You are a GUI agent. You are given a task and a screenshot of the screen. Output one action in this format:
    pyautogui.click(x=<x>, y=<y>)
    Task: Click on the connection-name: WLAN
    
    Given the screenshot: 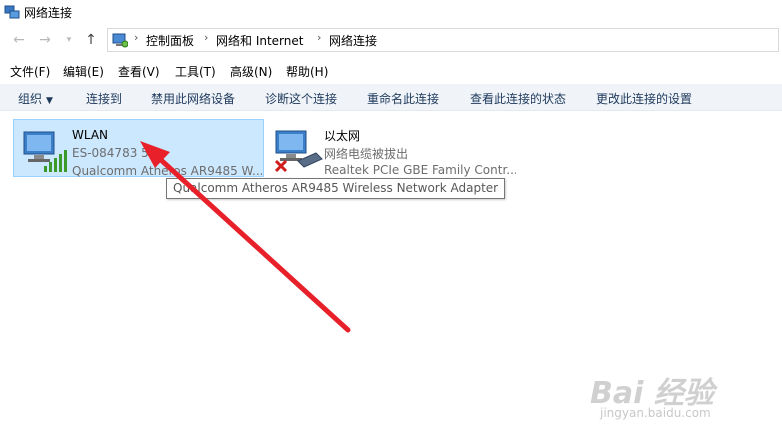 What is the action you would take?
    pyautogui.click(x=90, y=135)
    